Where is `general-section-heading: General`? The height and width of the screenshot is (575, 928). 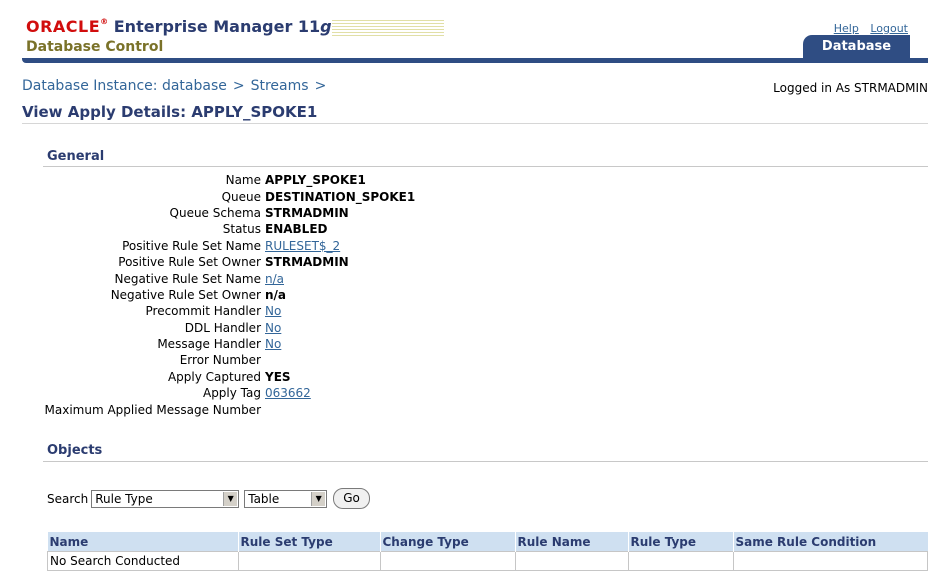 general-section-heading: General is located at coordinates (76, 156).